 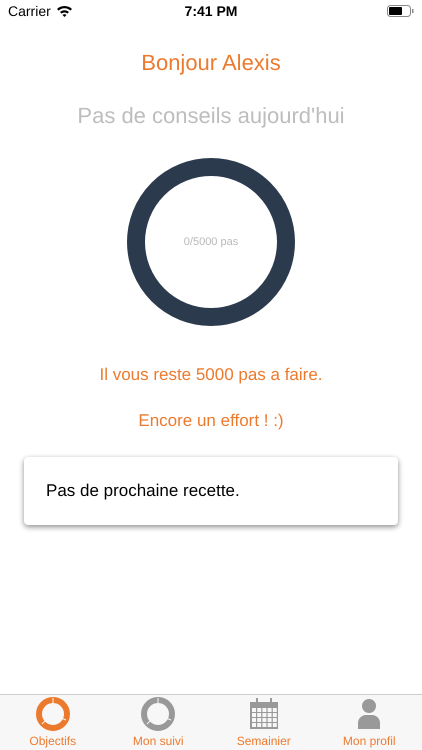 What do you see at coordinates (211, 421) in the screenshot?
I see `encouragement-text: Encore un effort ! :)` at bounding box center [211, 421].